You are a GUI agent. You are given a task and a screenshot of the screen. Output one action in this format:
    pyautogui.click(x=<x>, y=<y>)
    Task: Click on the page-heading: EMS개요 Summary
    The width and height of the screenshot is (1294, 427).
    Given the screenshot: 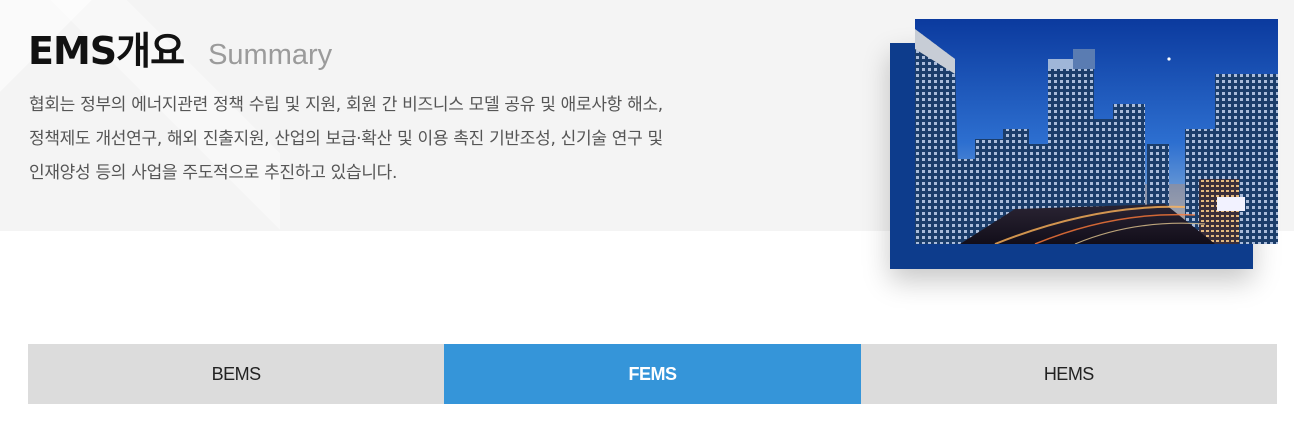 What is the action you would take?
    pyautogui.click(x=180, y=47)
    